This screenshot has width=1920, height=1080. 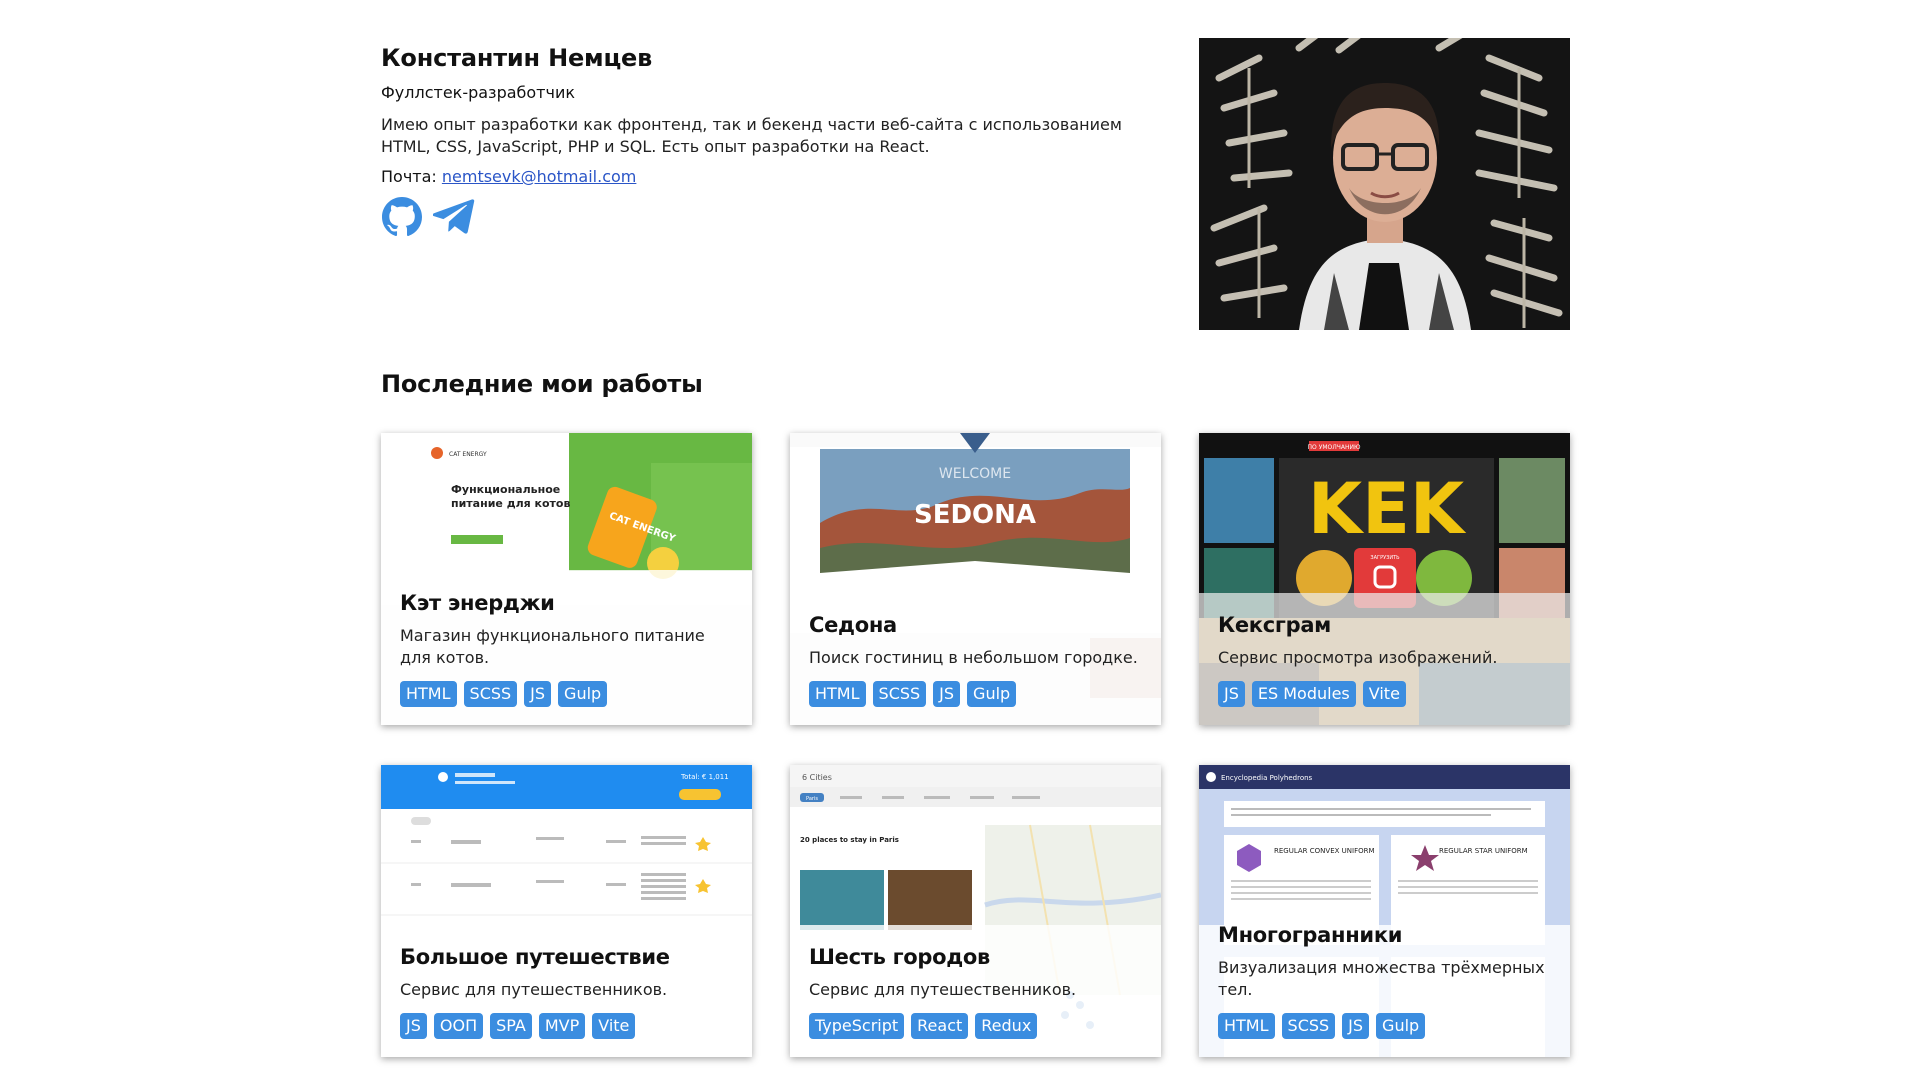 What do you see at coordinates (973, 657) in the screenshot?
I see `work-desc: Поиск гостиниц в небольшом городке.` at bounding box center [973, 657].